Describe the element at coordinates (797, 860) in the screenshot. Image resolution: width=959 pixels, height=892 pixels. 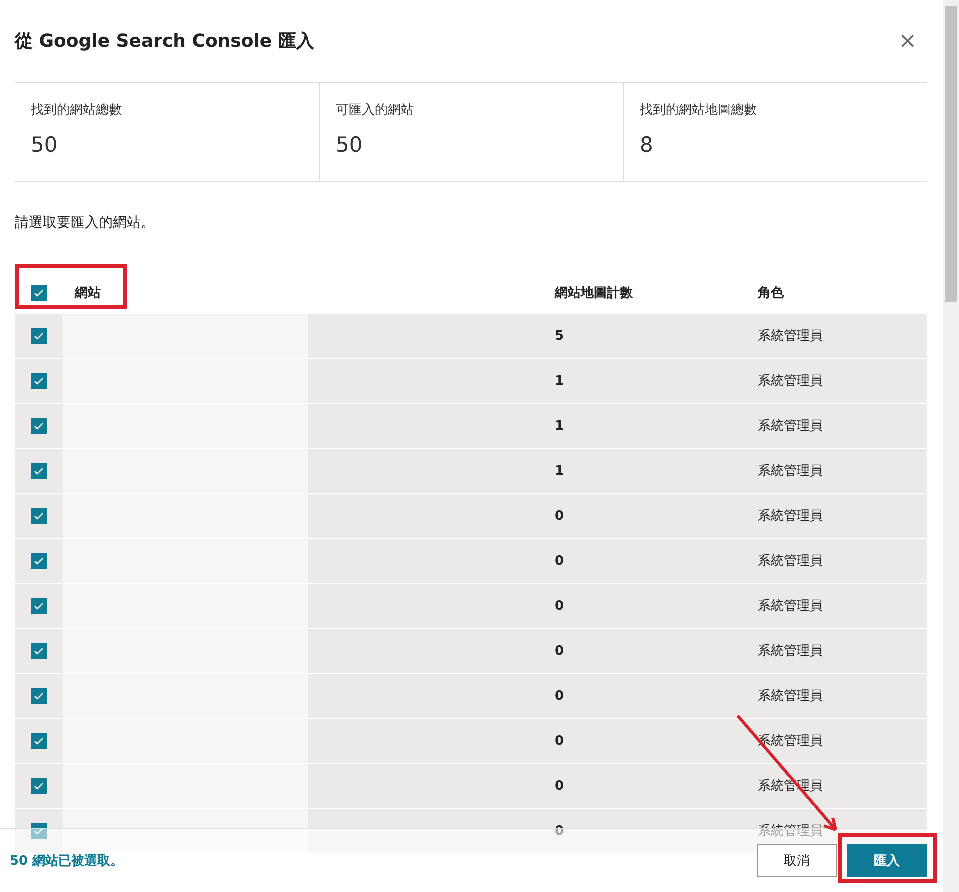
I see `cancel-button: 取消` at that location.